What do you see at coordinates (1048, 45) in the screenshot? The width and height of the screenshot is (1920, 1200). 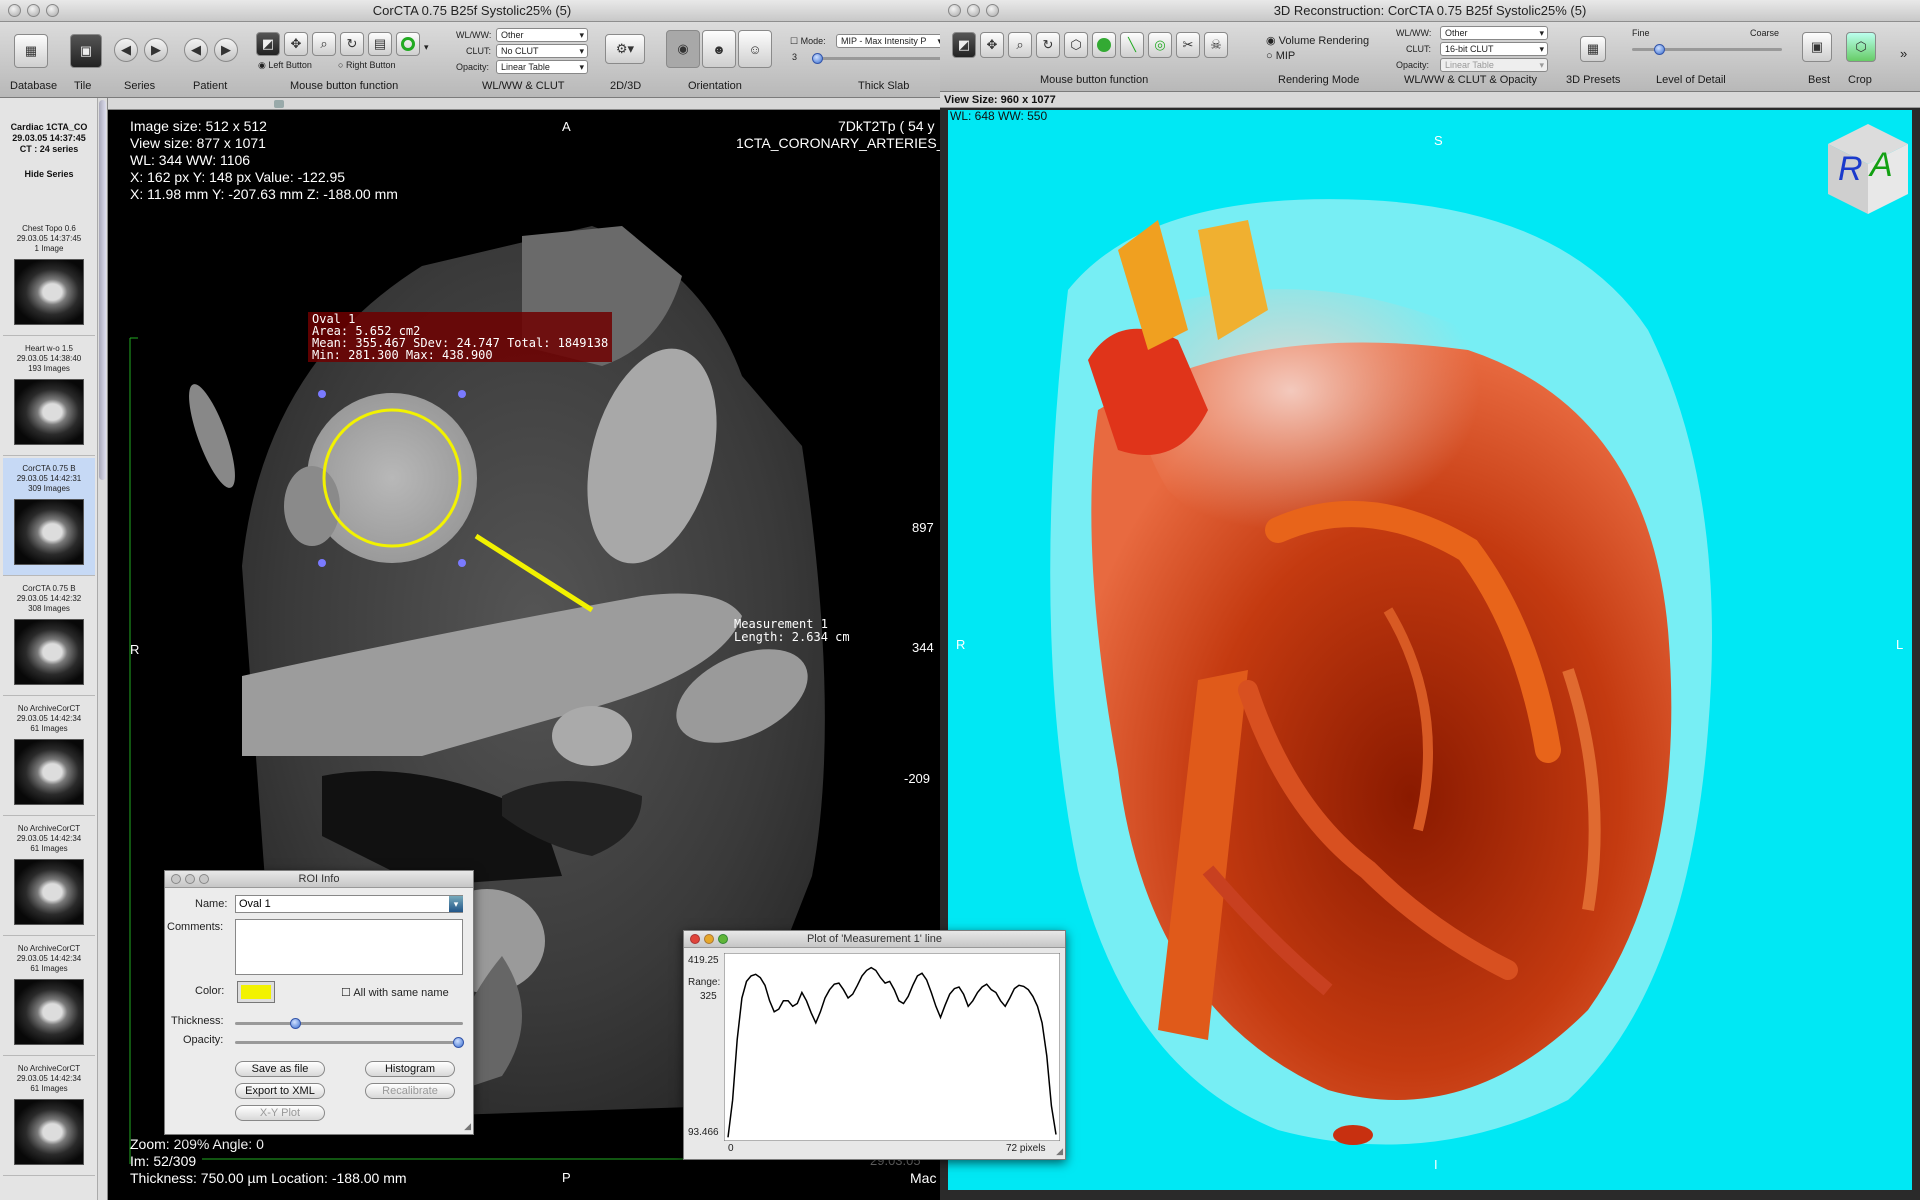 I see `vr-rotate-tool-icon: ↻` at bounding box center [1048, 45].